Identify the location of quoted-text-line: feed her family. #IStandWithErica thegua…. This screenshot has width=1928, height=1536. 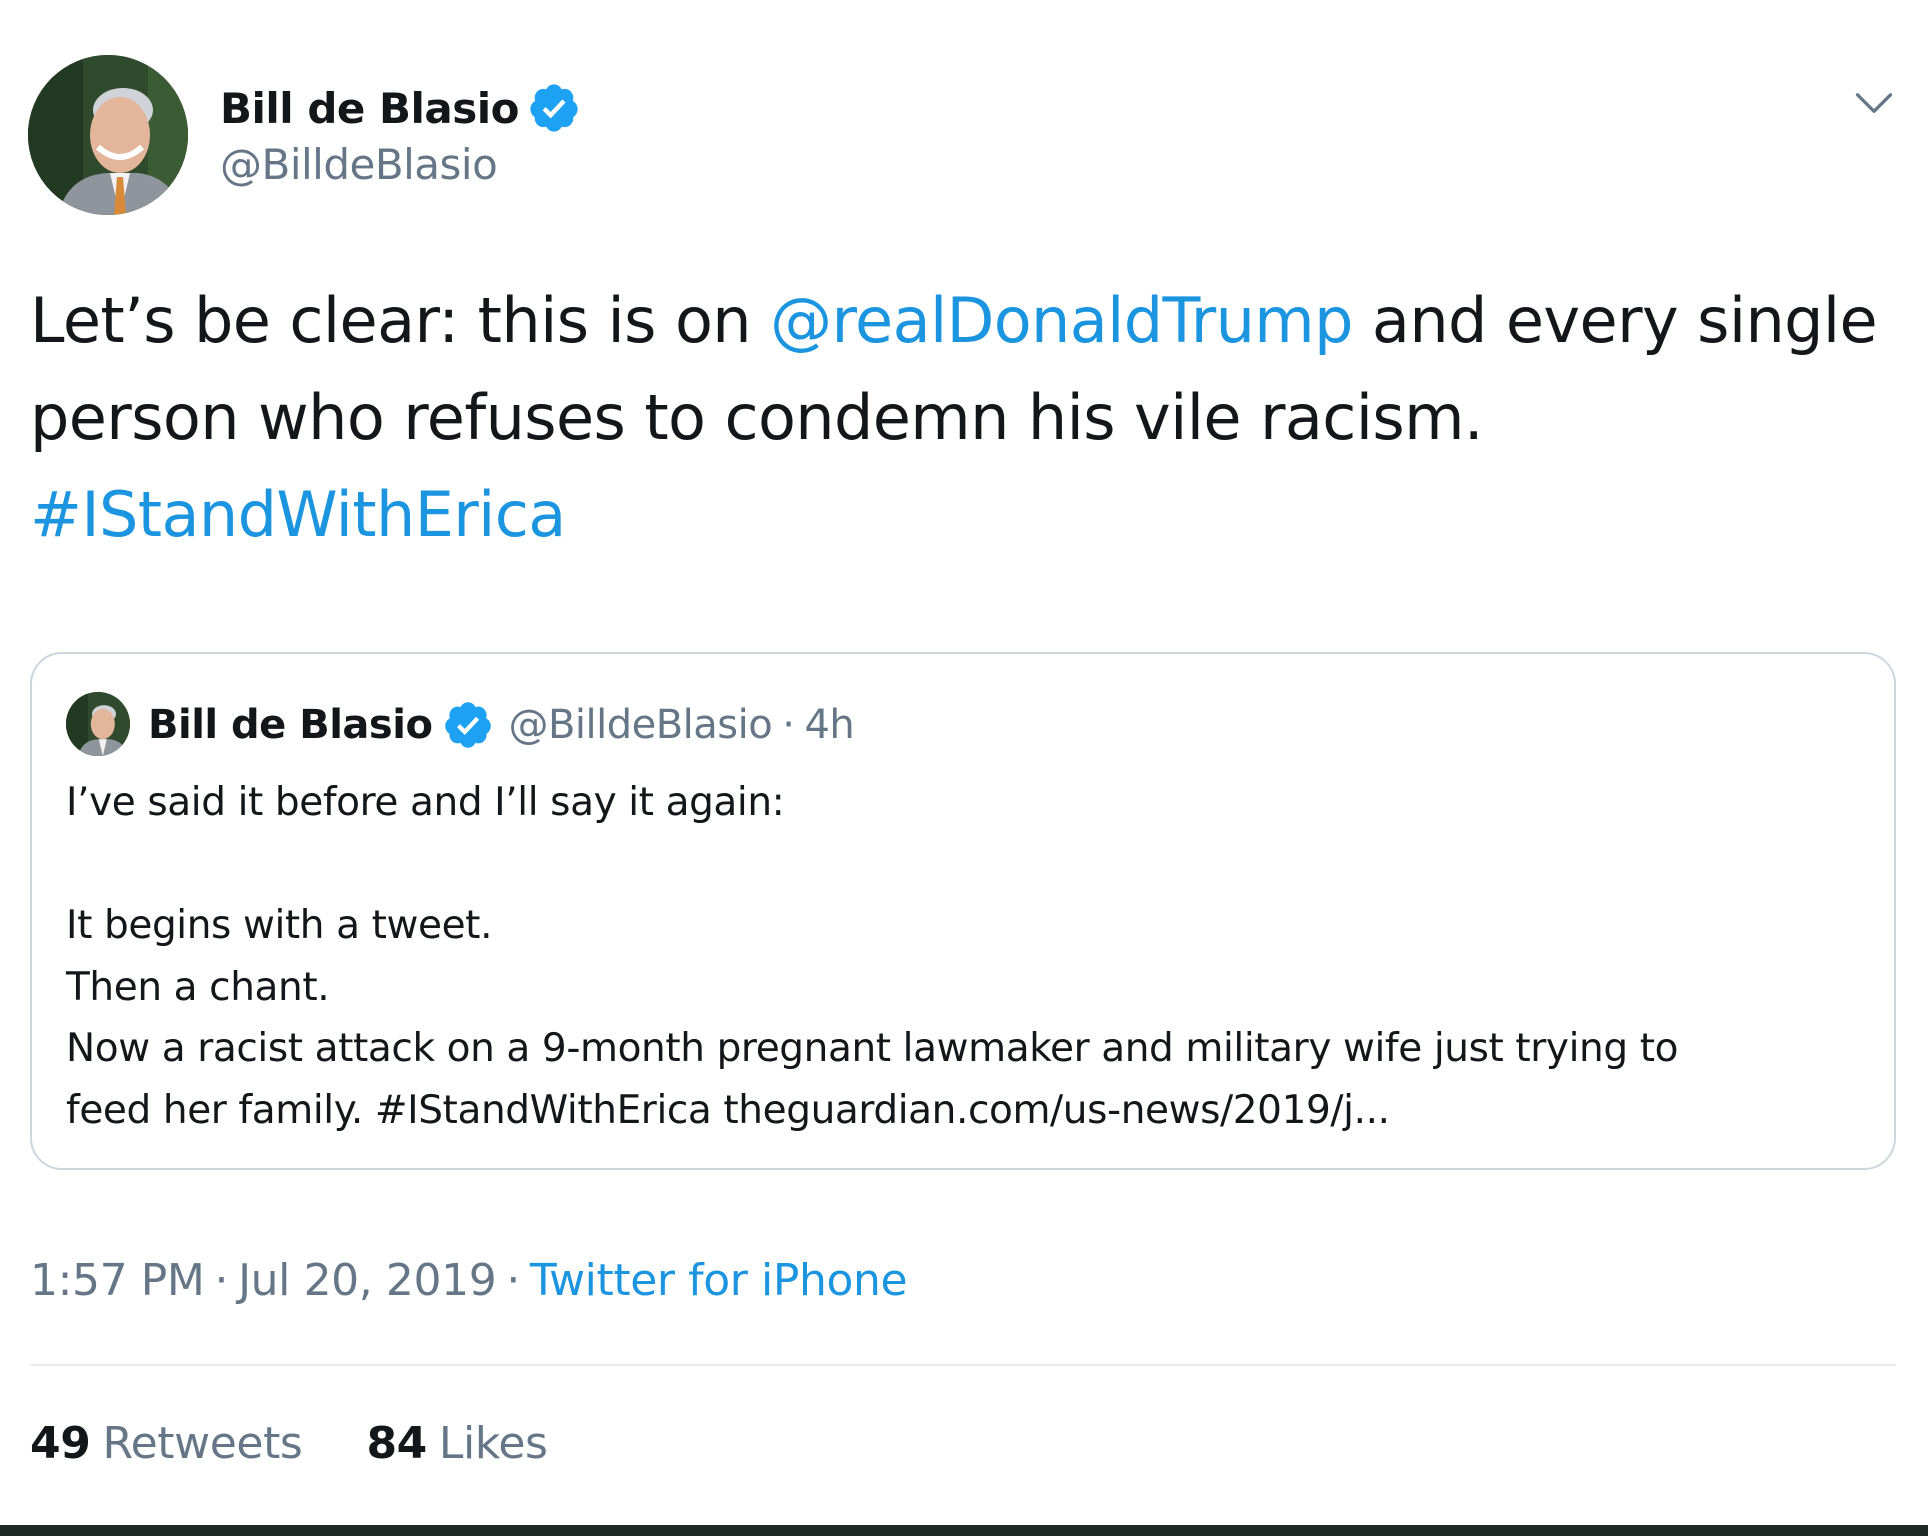
(728, 1110).